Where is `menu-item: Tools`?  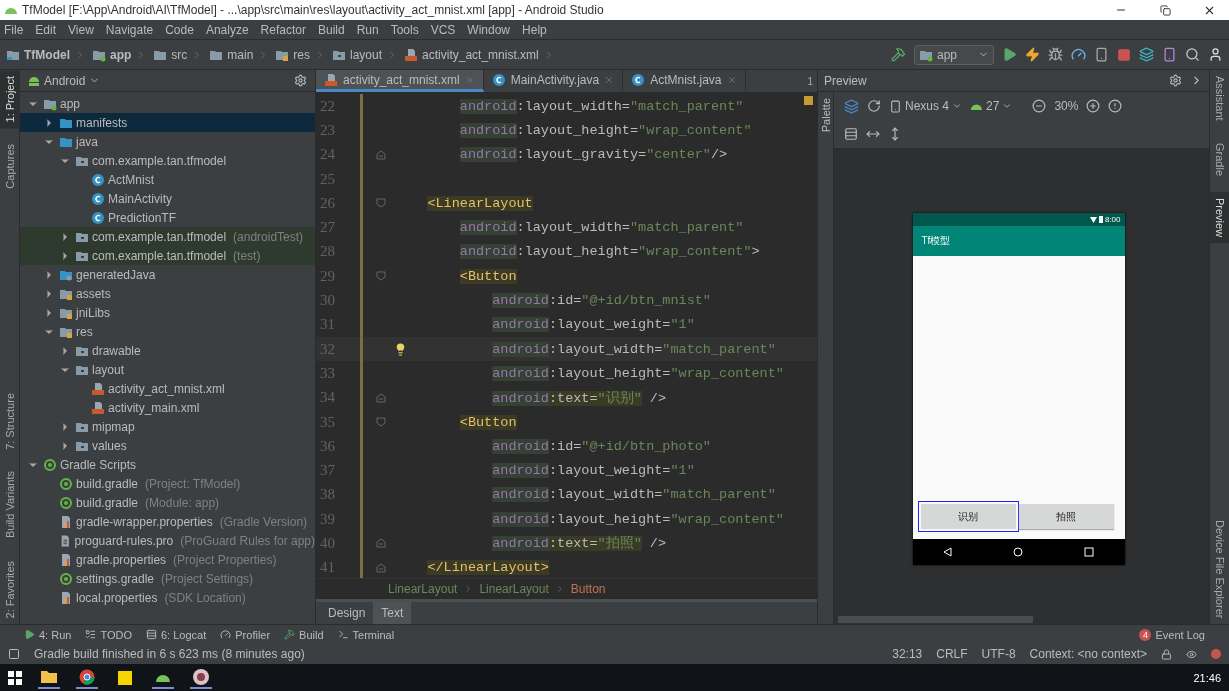
menu-item: Tools is located at coordinates (404, 29).